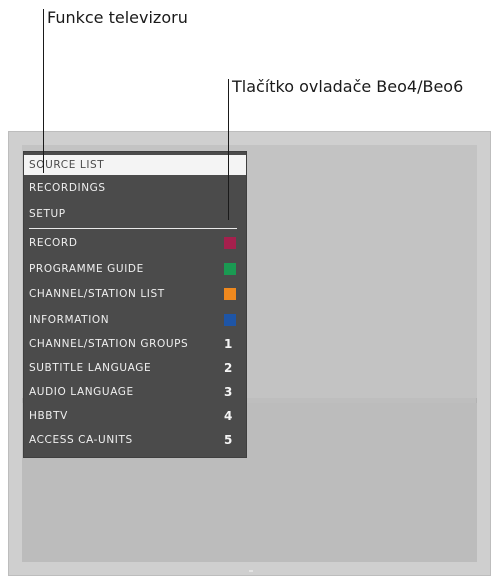 The height and width of the screenshot is (581, 500). I want to click on menu-item-label: RECORD, so click(53, 243).